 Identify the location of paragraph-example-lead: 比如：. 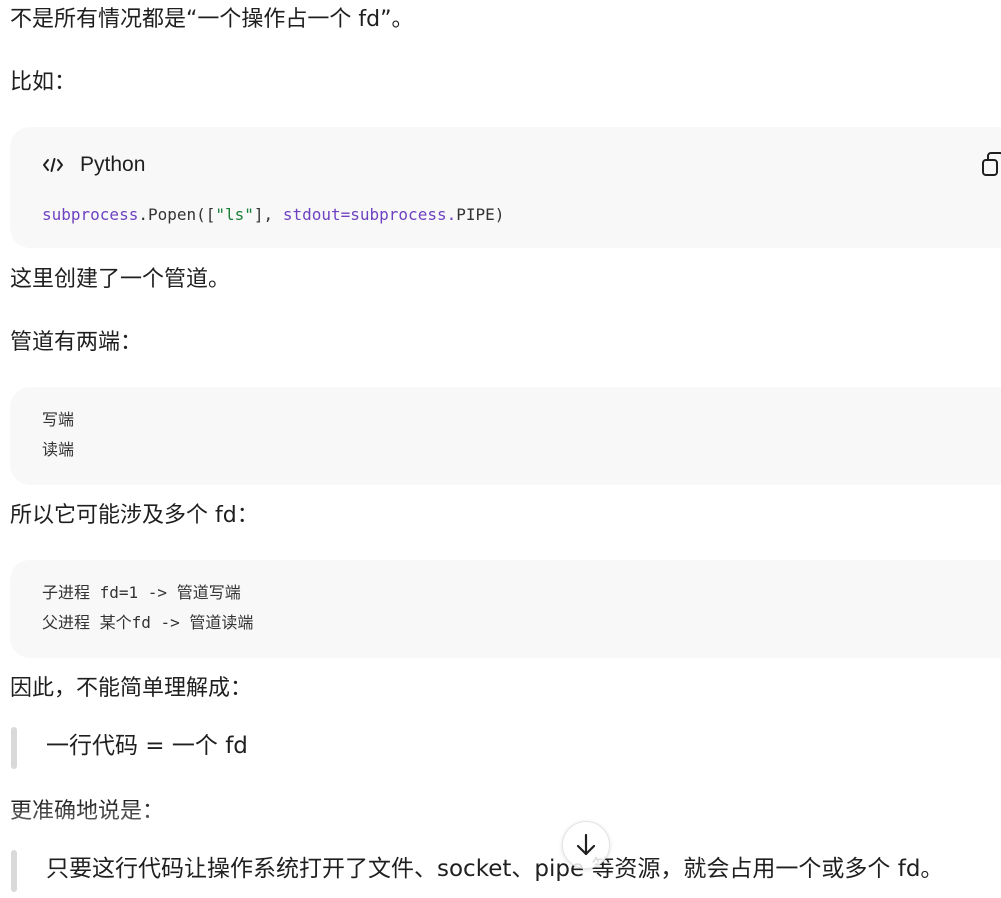
(43, 82).